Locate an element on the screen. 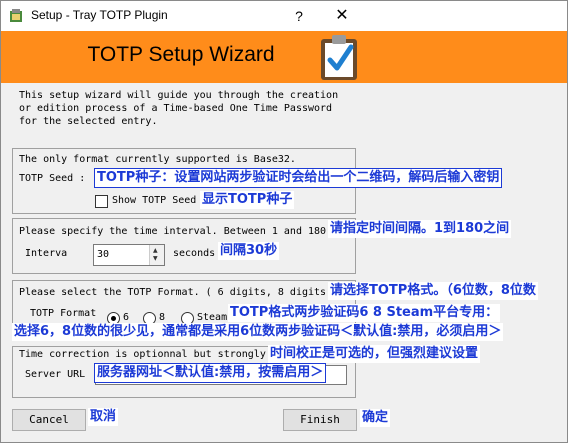 The width and height of the screenshot is (568, 443). app-icon is located at coordinates (16, 15).